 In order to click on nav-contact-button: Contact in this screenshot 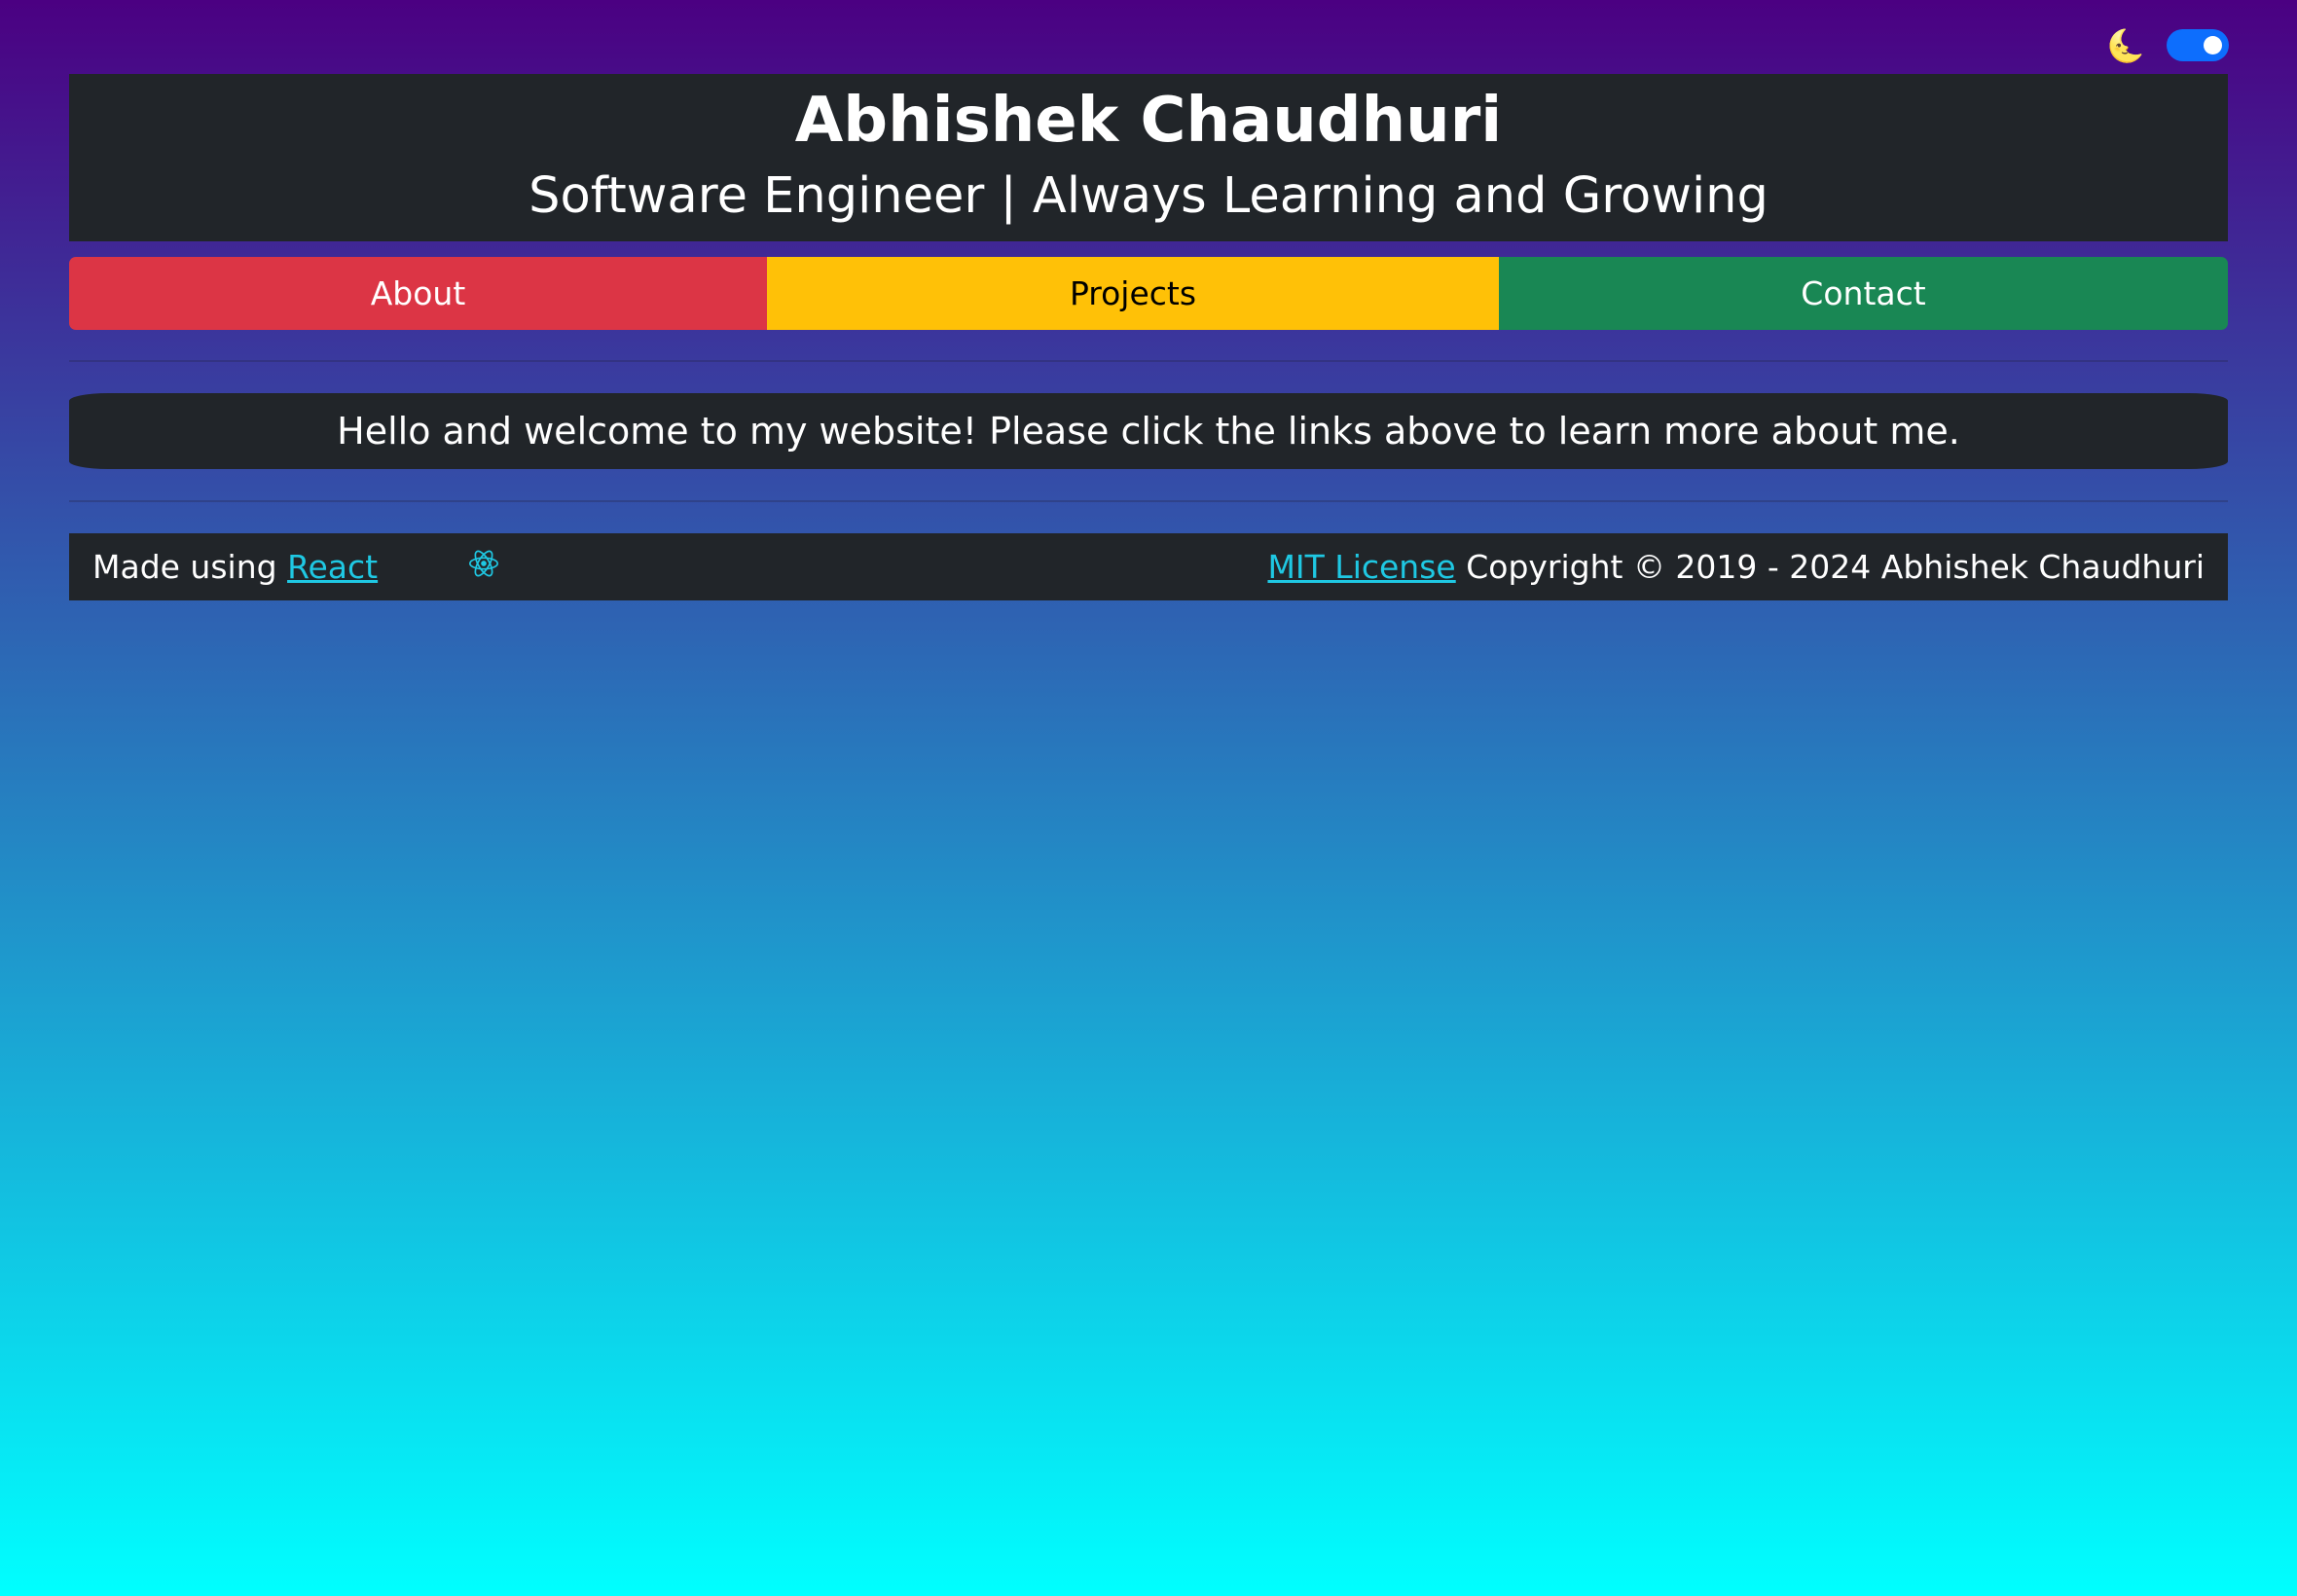, I will do `click(1864, 293)`.